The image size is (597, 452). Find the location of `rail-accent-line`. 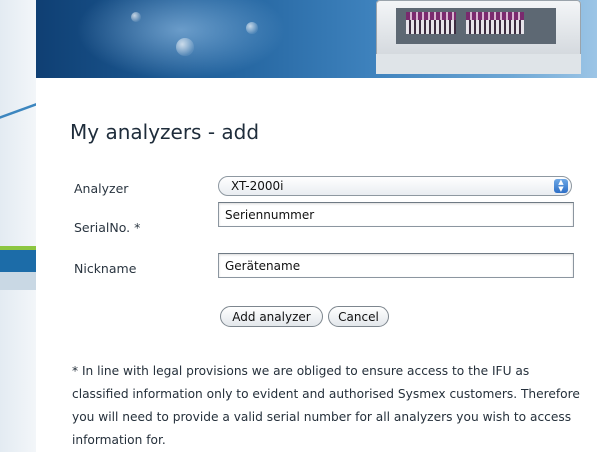

rail-accent-line is located at coordinates (18, 112).